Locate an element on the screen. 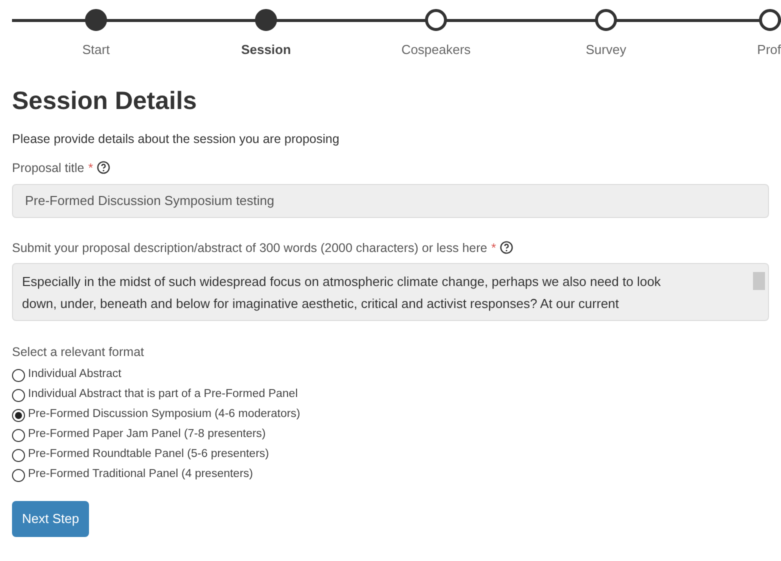 Image resolution: width=781 pixels, height=561 pixels. abstract-field: Especially in the midst of such widespread focus on atmospheric climate change, perhaps we also need to look down, under, beneath and below for imaginative aesthetic, critical and activist responses? At our current is located at coordinates (390, 292).